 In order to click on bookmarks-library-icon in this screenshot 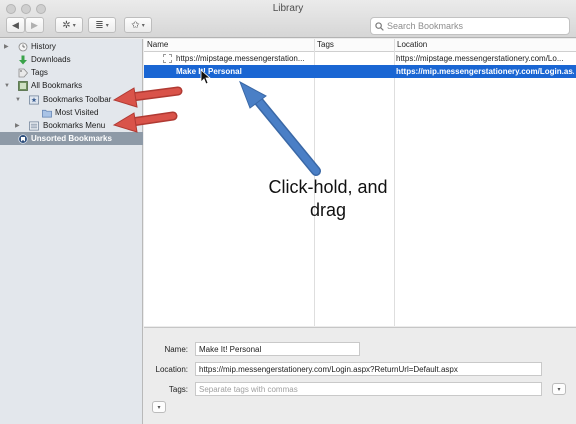, I will do `click(23, 85)`.